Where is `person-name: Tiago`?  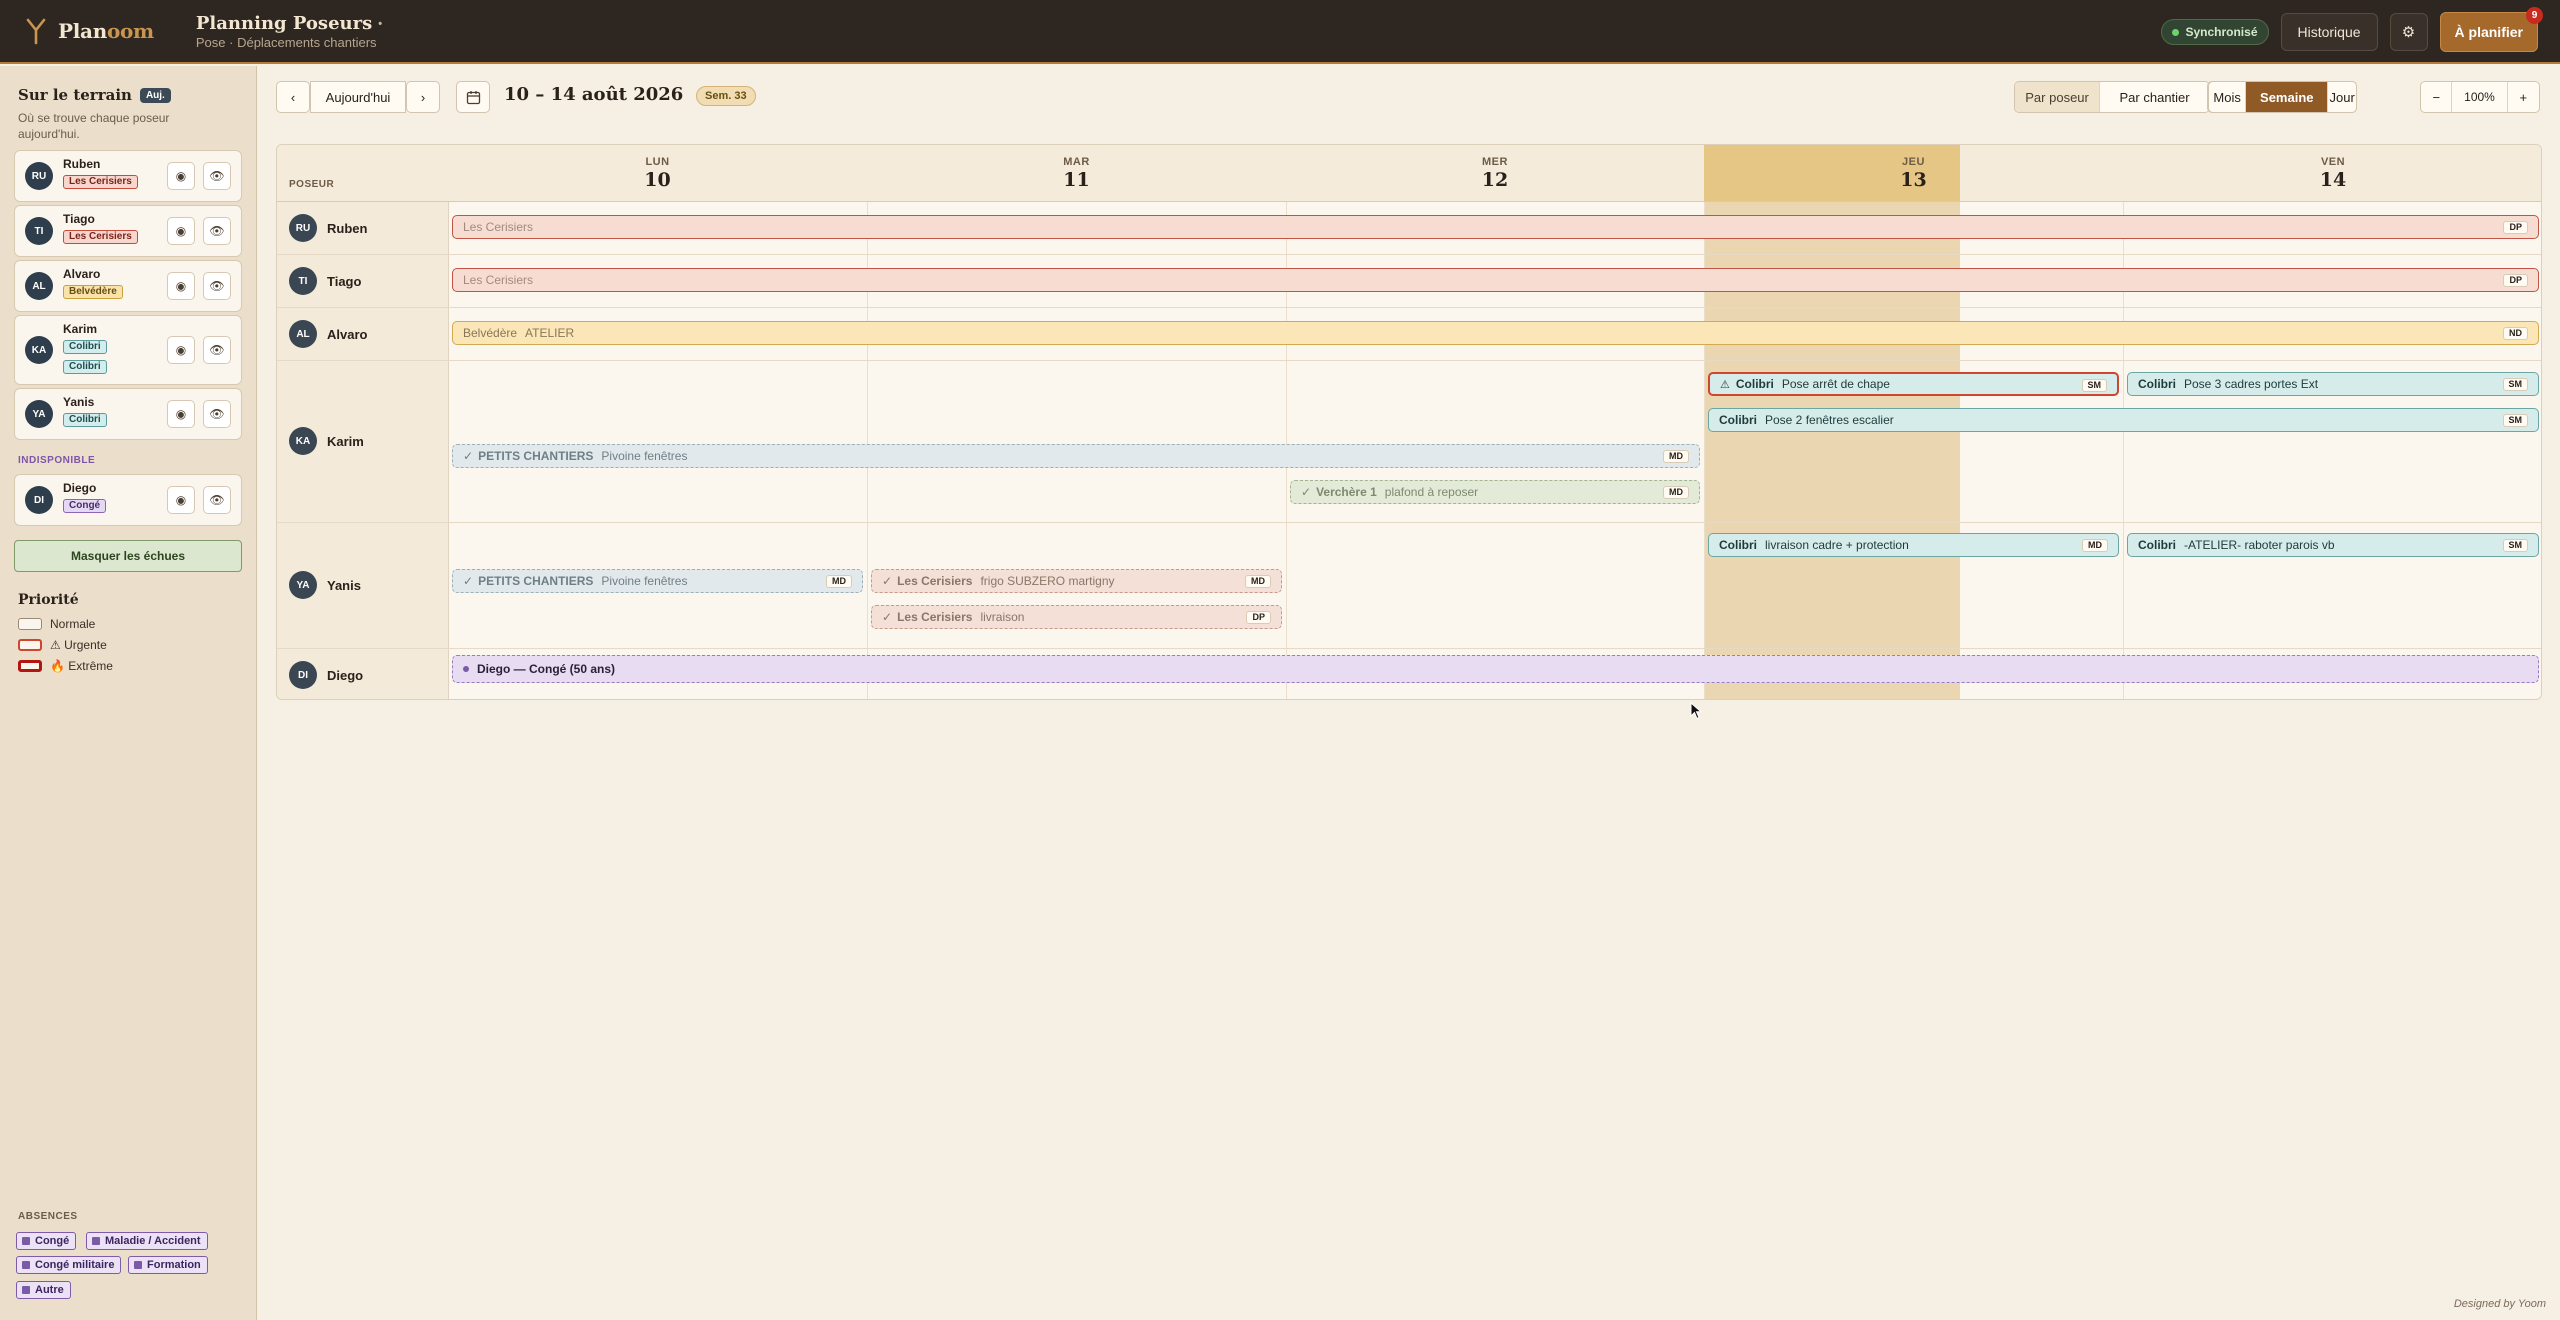 person-name: Tiago is located at coordinates (79, 219).